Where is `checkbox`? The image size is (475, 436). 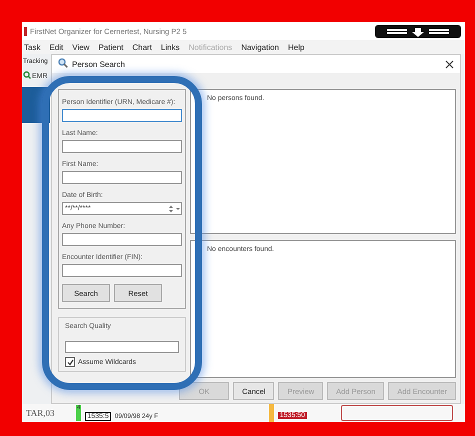 checkbox is located at coordinates (70, 362).